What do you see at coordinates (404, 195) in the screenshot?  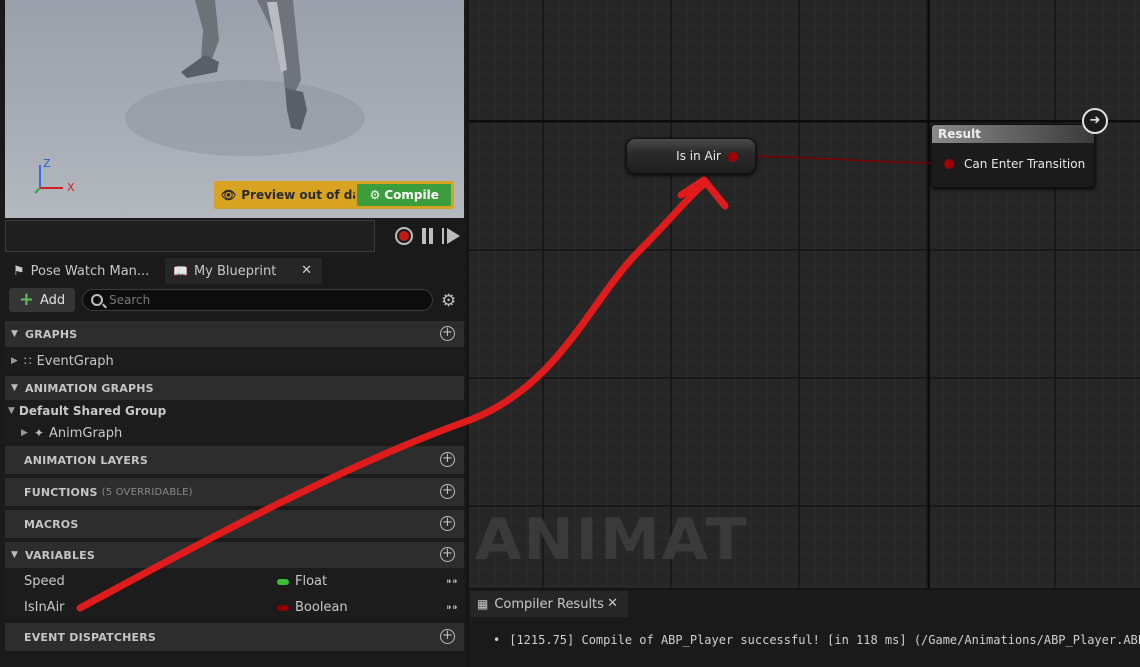 I see `compile-button: ⚙ Compile` at bounding box center [404, 195].